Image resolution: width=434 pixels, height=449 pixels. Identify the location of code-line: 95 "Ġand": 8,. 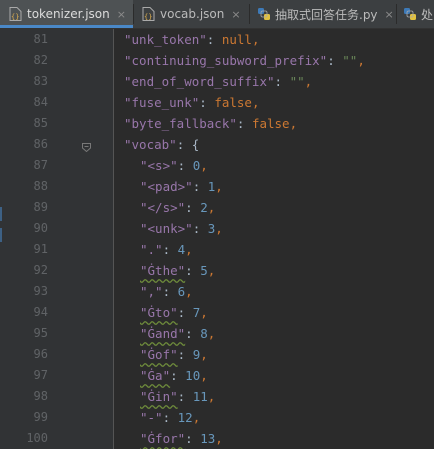
(217, 333).